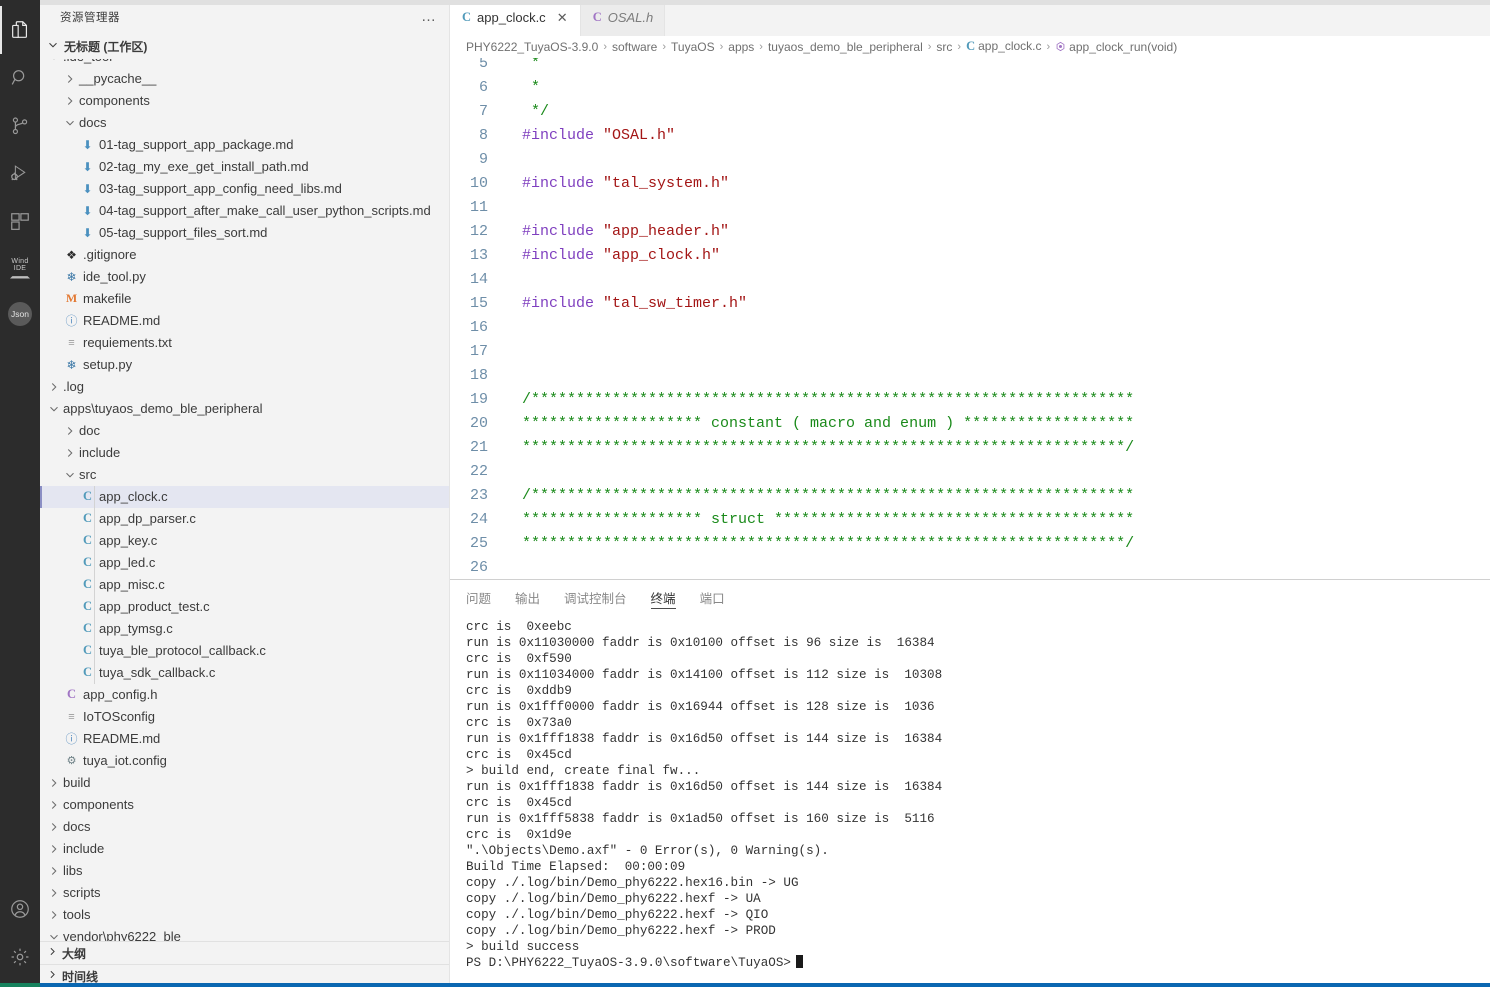  What do you see at coordinates (244, 365) in the screenshot?
I see `tree-file-row: ❄ setup.py` at bounding box center [244, 365].